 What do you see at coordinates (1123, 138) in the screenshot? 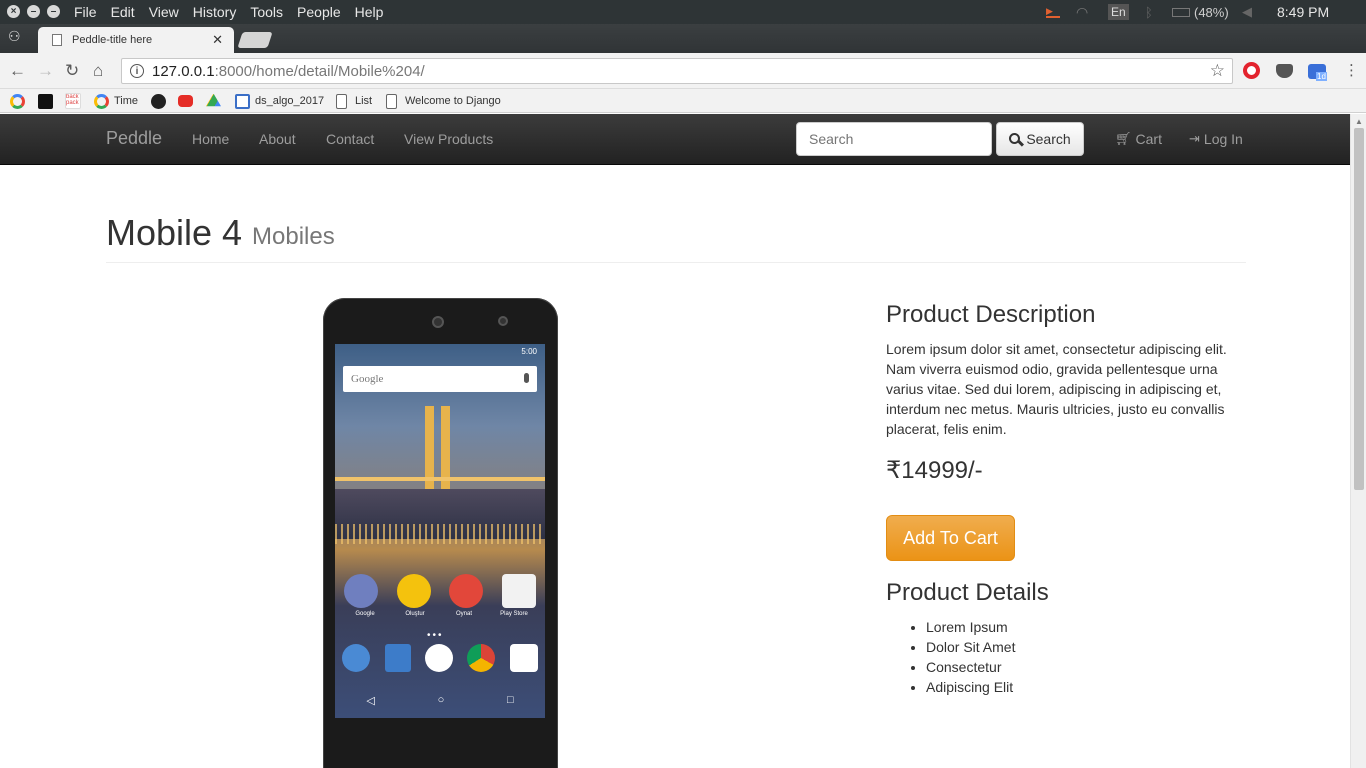
I see `cart-icon: 🛒︎` at bounding box center [1123, 138].